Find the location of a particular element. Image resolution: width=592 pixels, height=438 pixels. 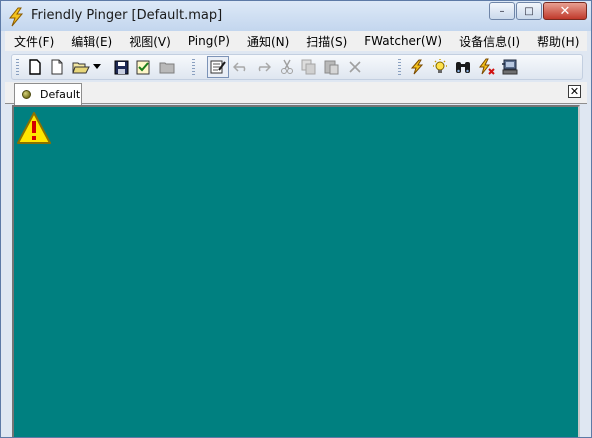

edit-mode-icon is located at coordinates (218, 67).